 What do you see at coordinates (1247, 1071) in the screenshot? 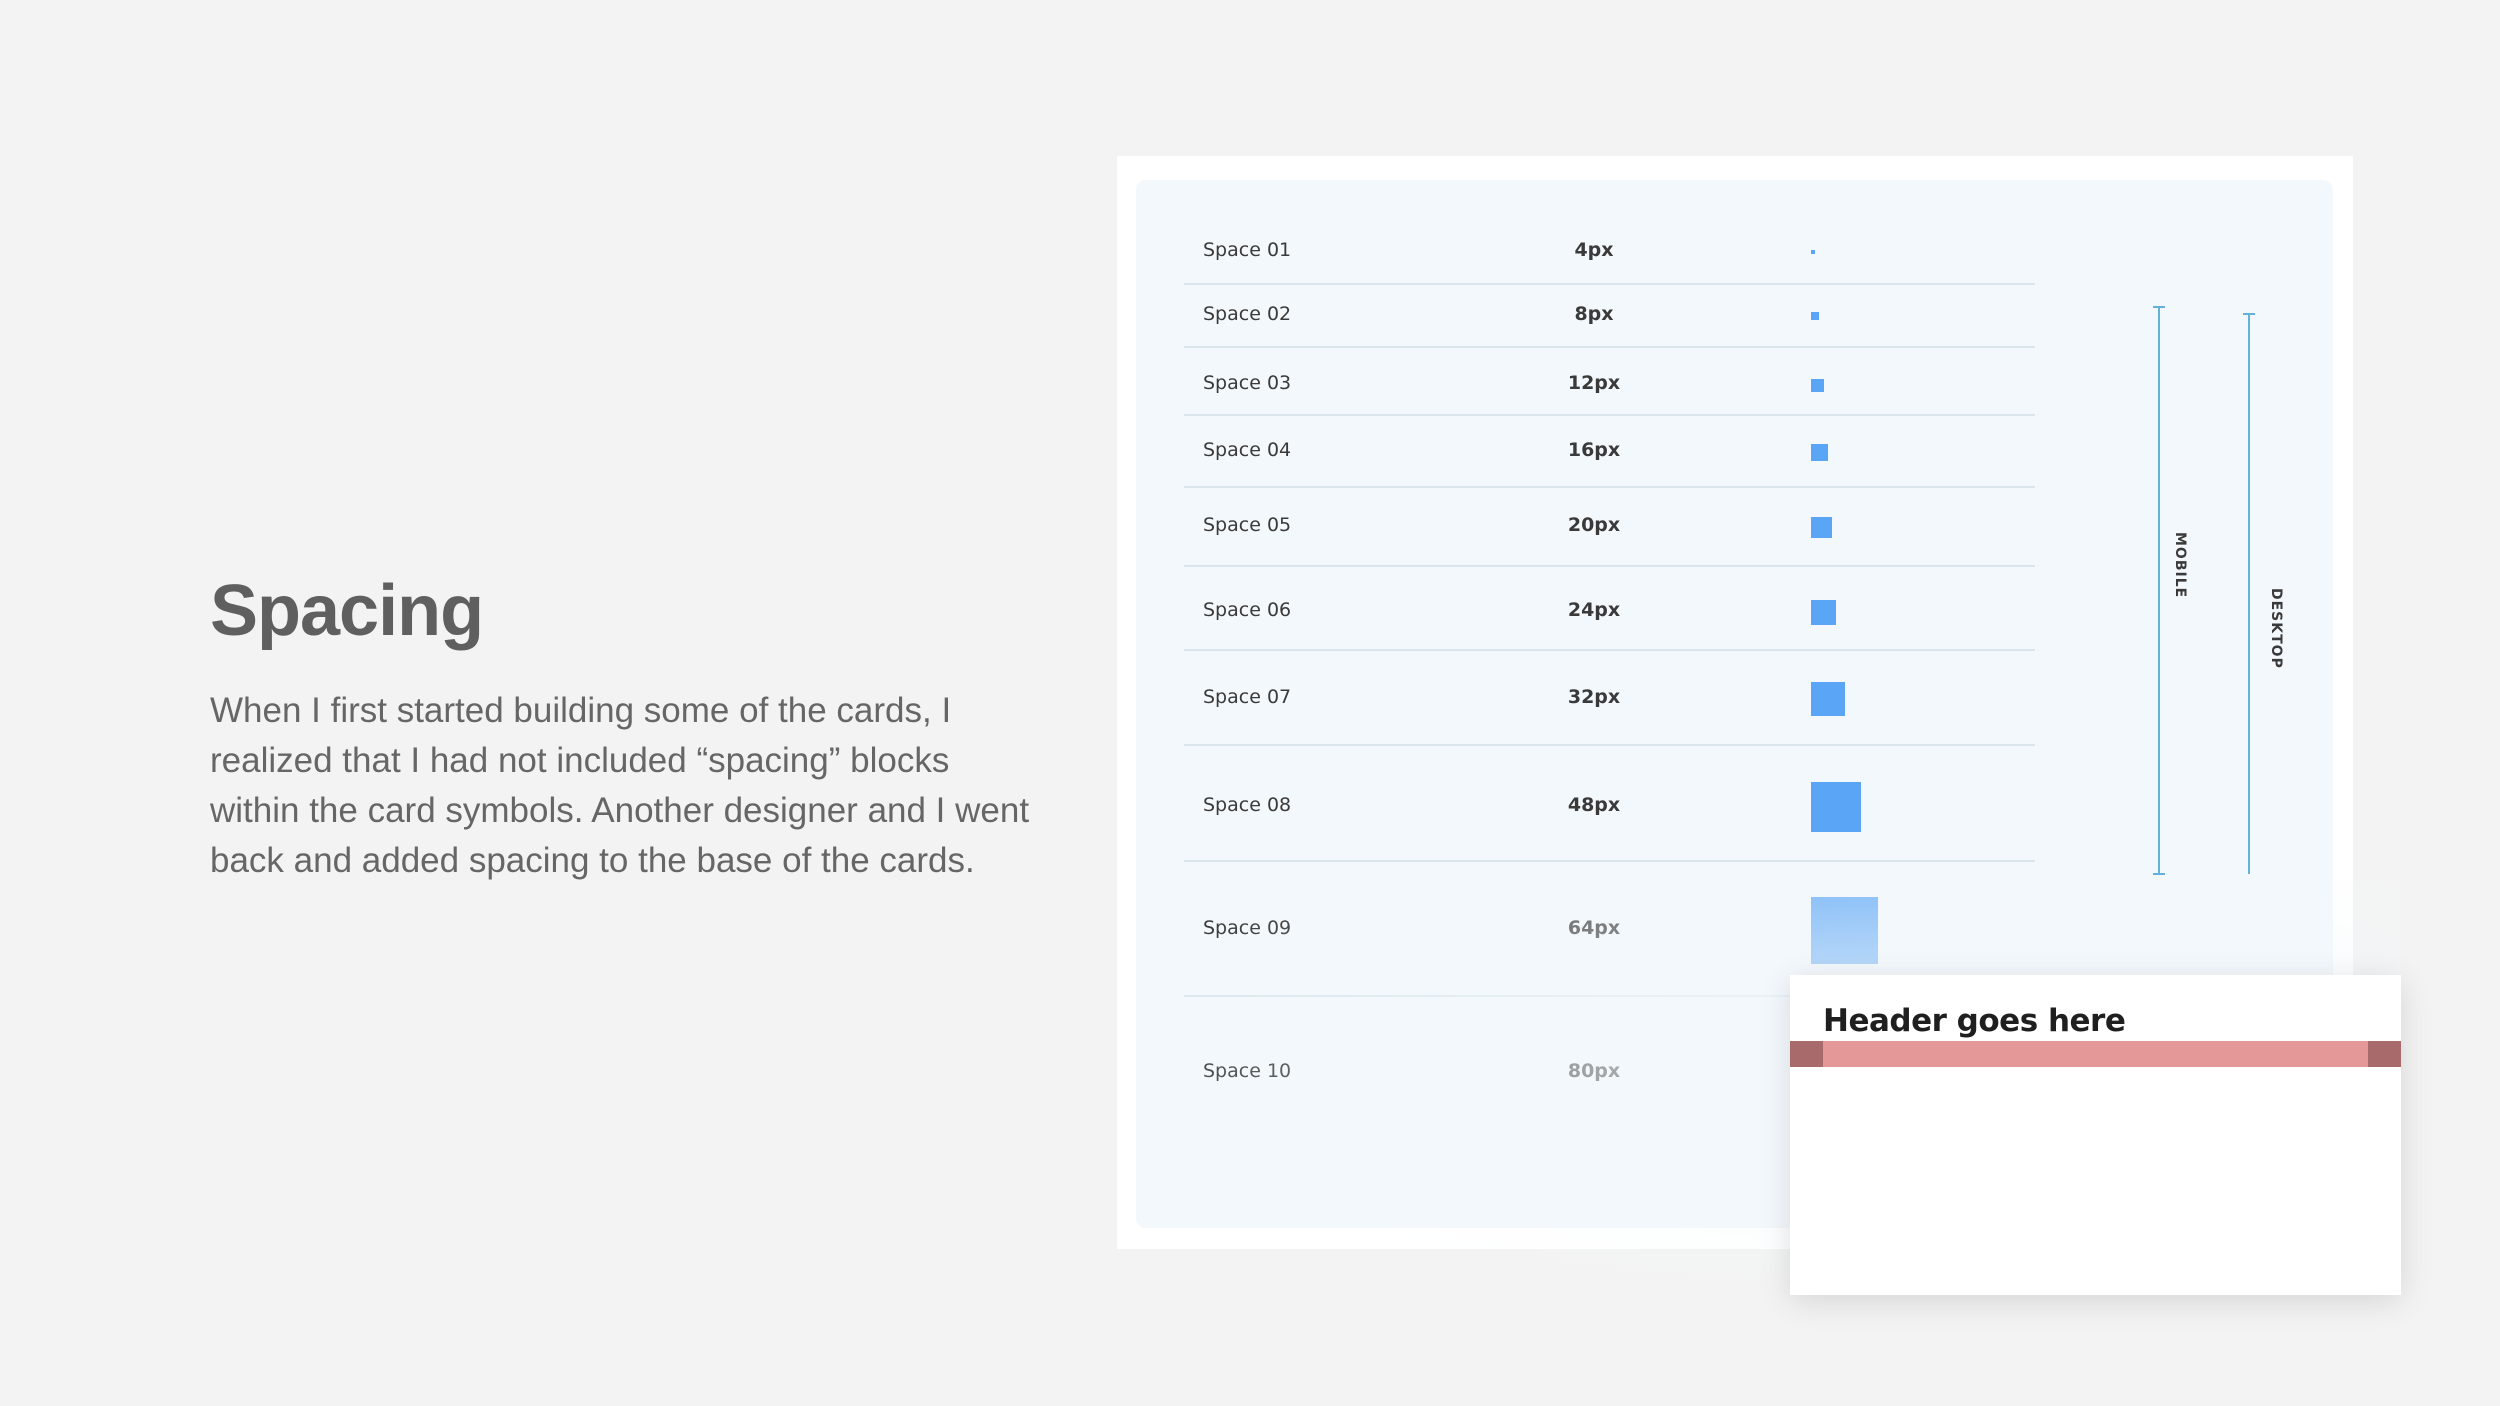
I see `space-row-label: Space 10` at bounding box center [1247, 1071].